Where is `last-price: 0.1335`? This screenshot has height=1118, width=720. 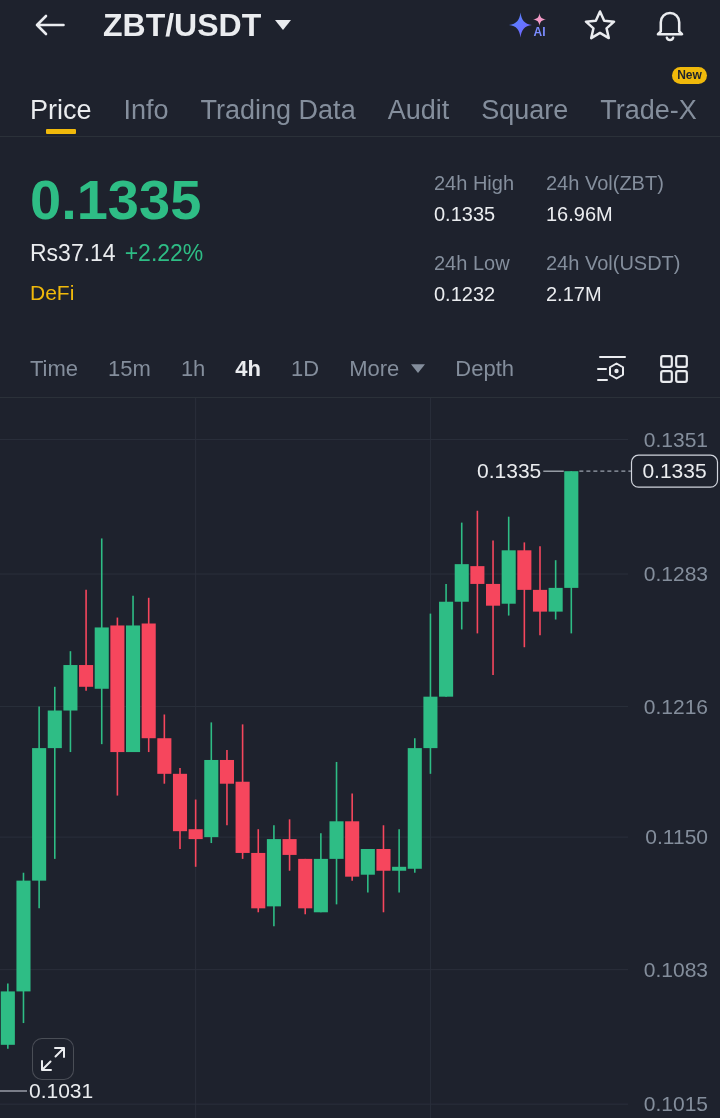 last-price: 0.1335 is located at coordinates (116, 200).